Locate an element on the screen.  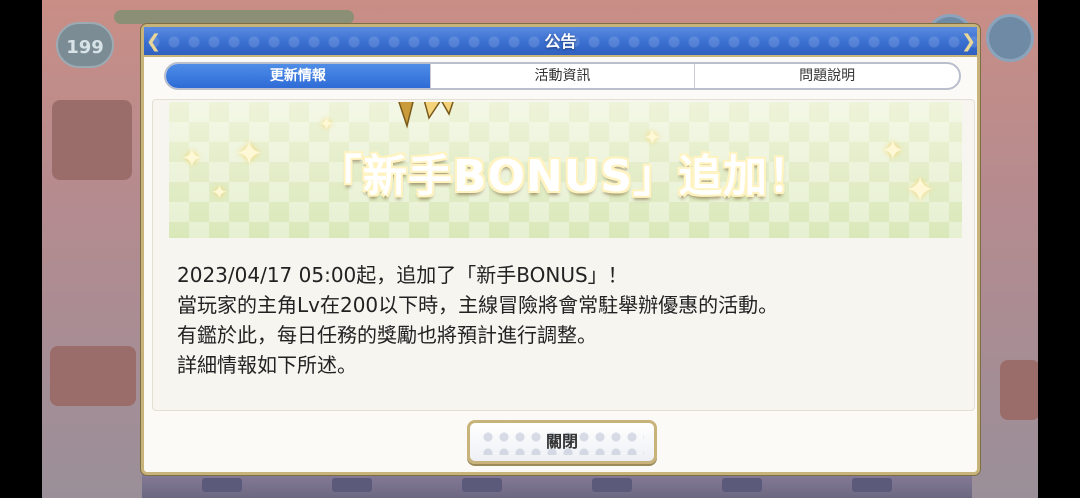
notice-line: 有鑑於此，每日任務的獎勵也將預計進行調整。 is located at coordinates (387, 335).